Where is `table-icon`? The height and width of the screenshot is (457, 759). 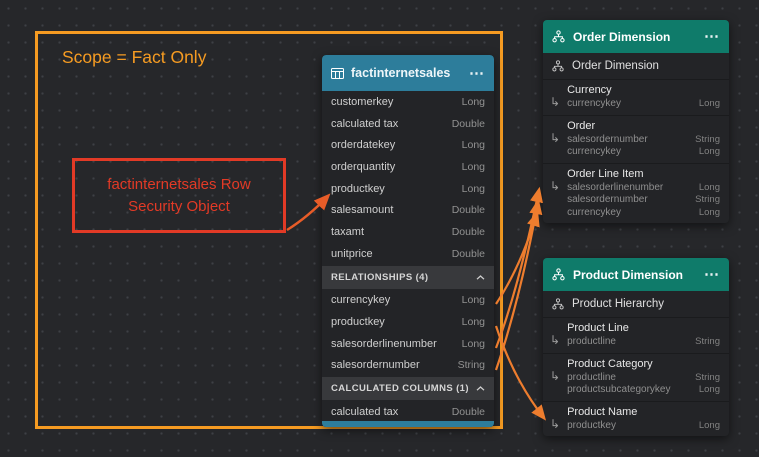 table-icon is located at coordinates (337, 73).